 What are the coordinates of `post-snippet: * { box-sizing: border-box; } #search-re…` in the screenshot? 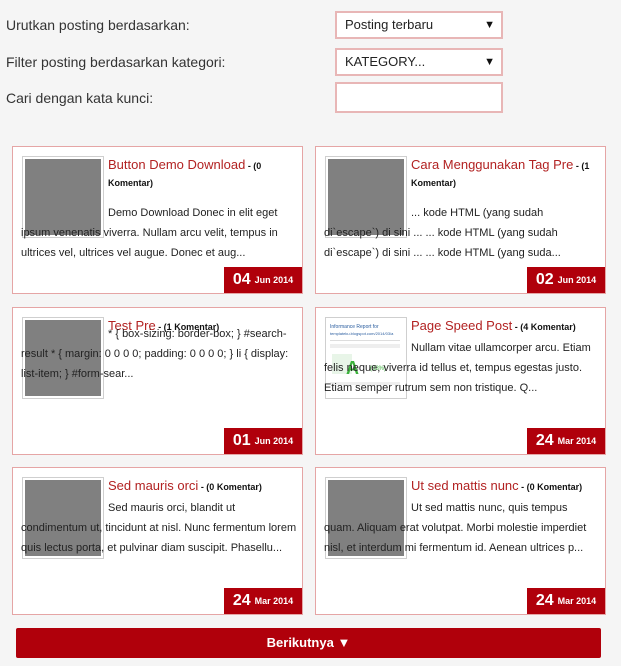 It's located at (159, 354).